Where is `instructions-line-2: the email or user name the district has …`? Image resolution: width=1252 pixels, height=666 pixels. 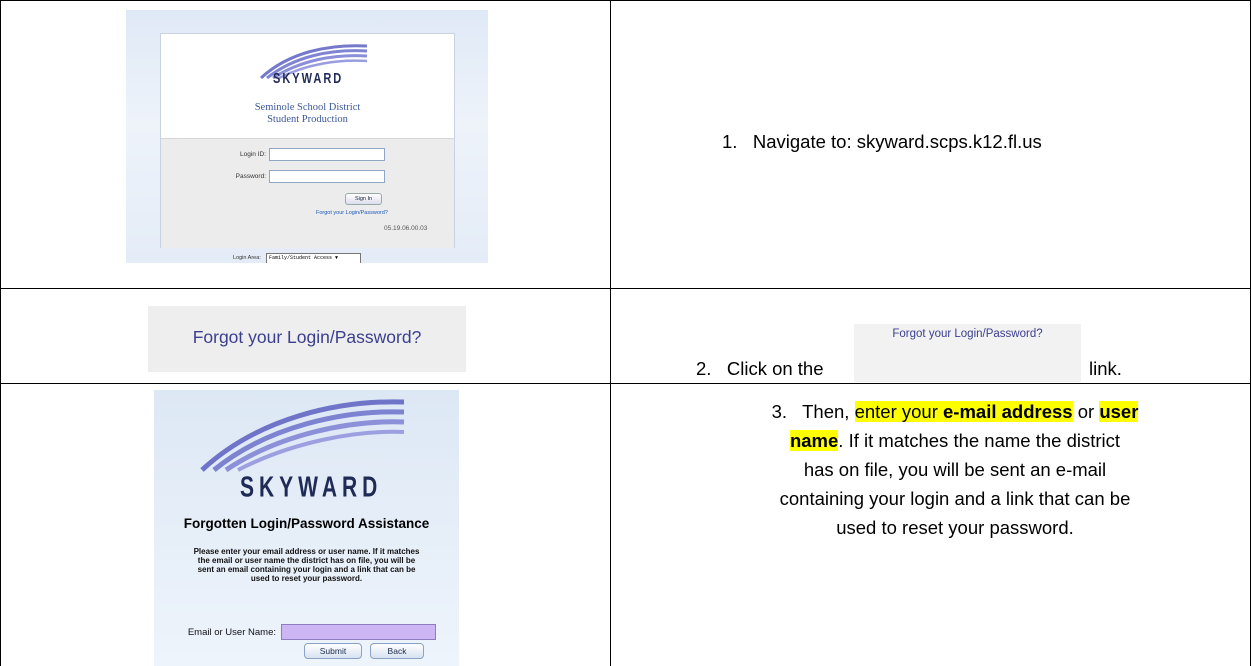 instructions-line-2: the email or user name the district has … is located at coordinates (306, 560).